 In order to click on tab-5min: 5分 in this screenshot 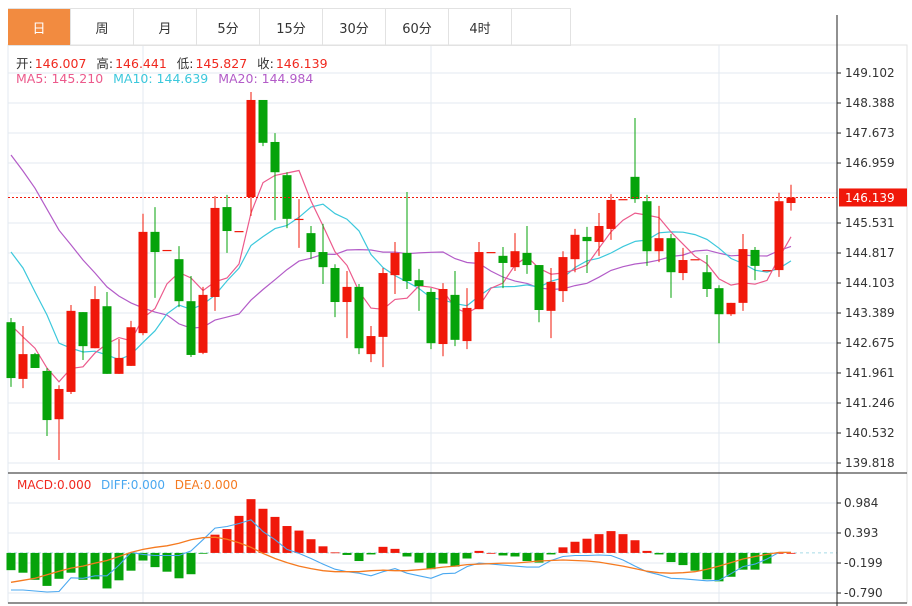, I will do `click(228, 27)`.